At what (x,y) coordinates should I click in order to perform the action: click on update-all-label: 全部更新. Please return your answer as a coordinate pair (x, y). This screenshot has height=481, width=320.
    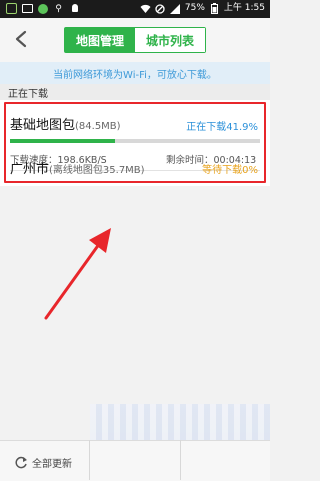
    Looking at the image, I should click on (52, 464).